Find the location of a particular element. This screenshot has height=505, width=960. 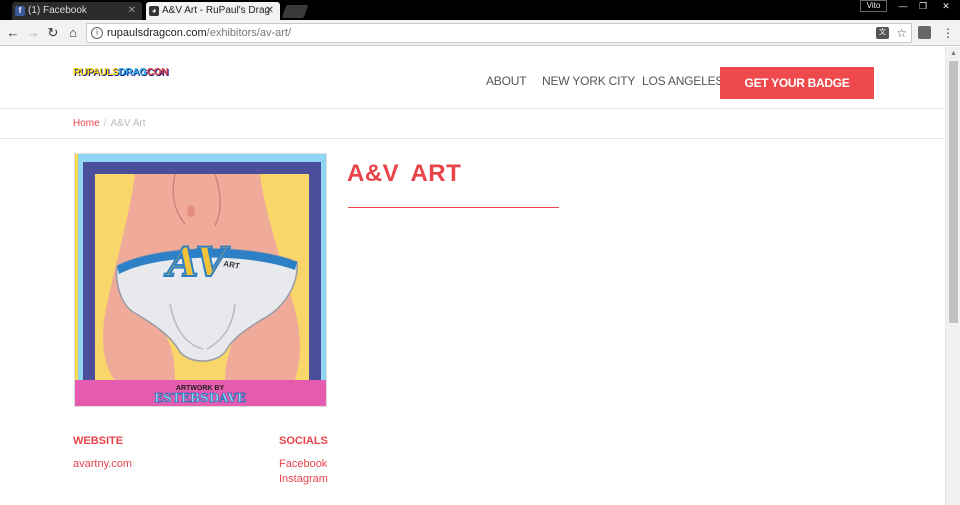

nav-los-angeles: LOS ANGELES is located at coordinates (682, 81).